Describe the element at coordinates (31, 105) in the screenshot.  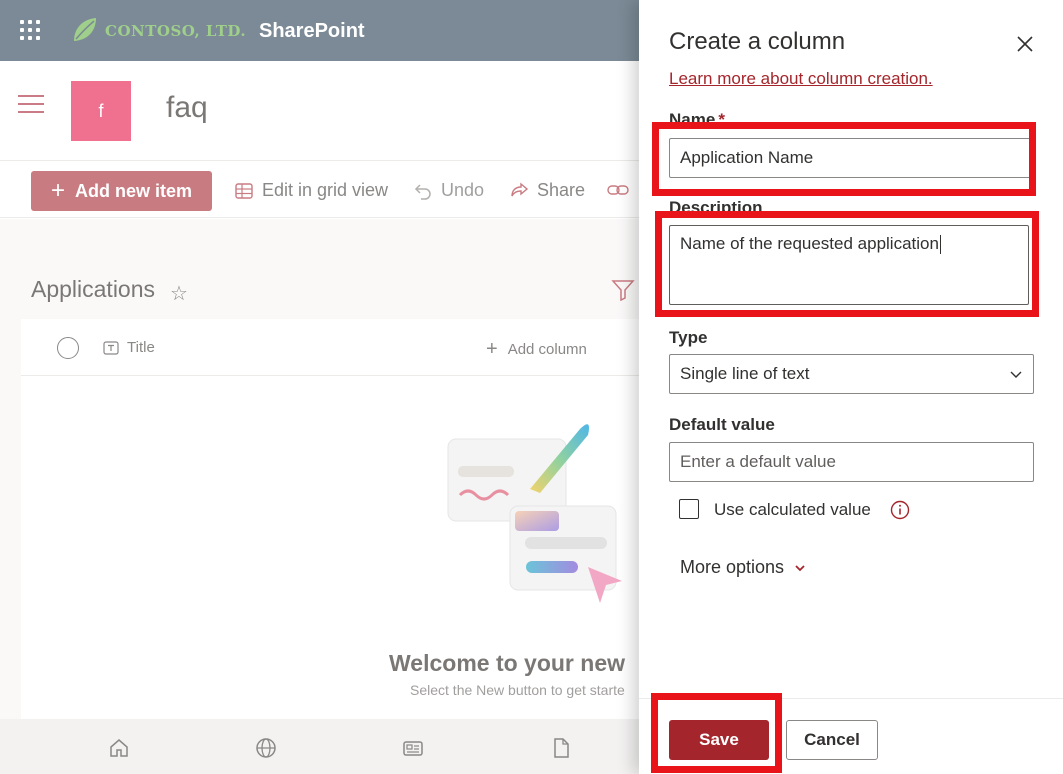
I see `hamburger-menu-icon` at that location.